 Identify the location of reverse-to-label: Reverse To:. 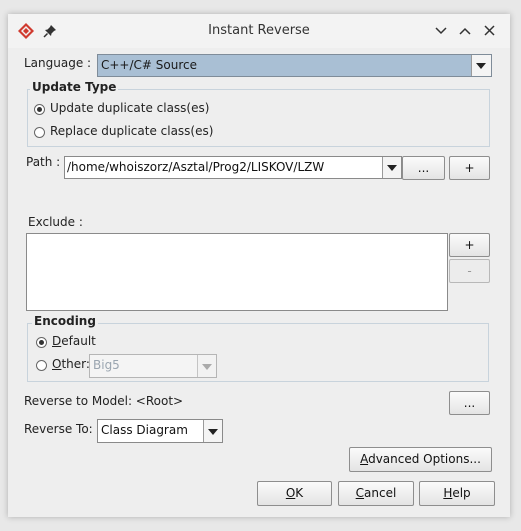
(58, 429).